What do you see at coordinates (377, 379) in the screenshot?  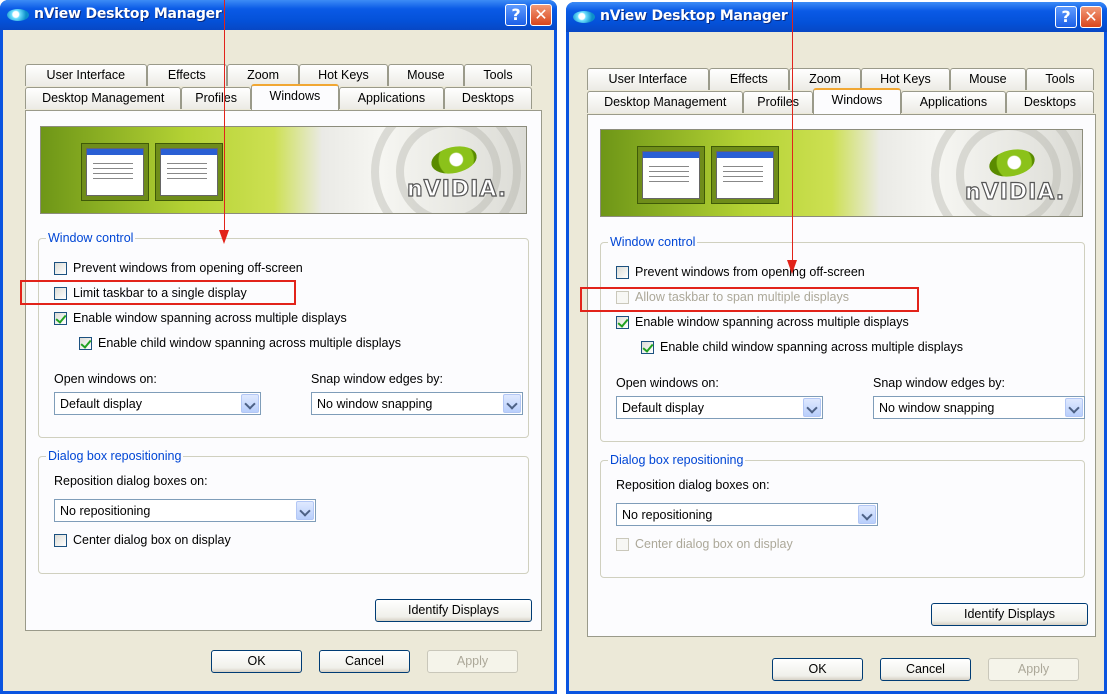 I see `snap-edges-label: Snap window edges by:` at bounding box center [377, 379].